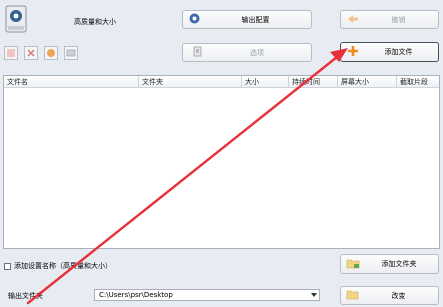 This screenshot has height=307, width=443. What do you see at coordinates (314, 295) in the screenshot?
I see `chevron-down-icon` at bounding box center [314, 295].